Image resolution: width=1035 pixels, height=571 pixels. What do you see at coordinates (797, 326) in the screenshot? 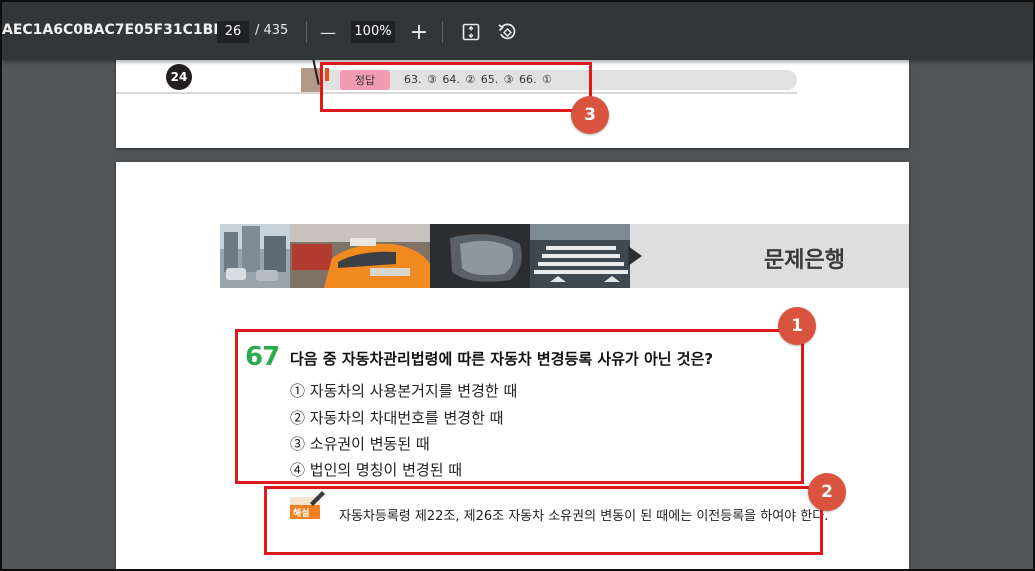
I see `callout-badge-1: 1` at bounding box center [797, 326].